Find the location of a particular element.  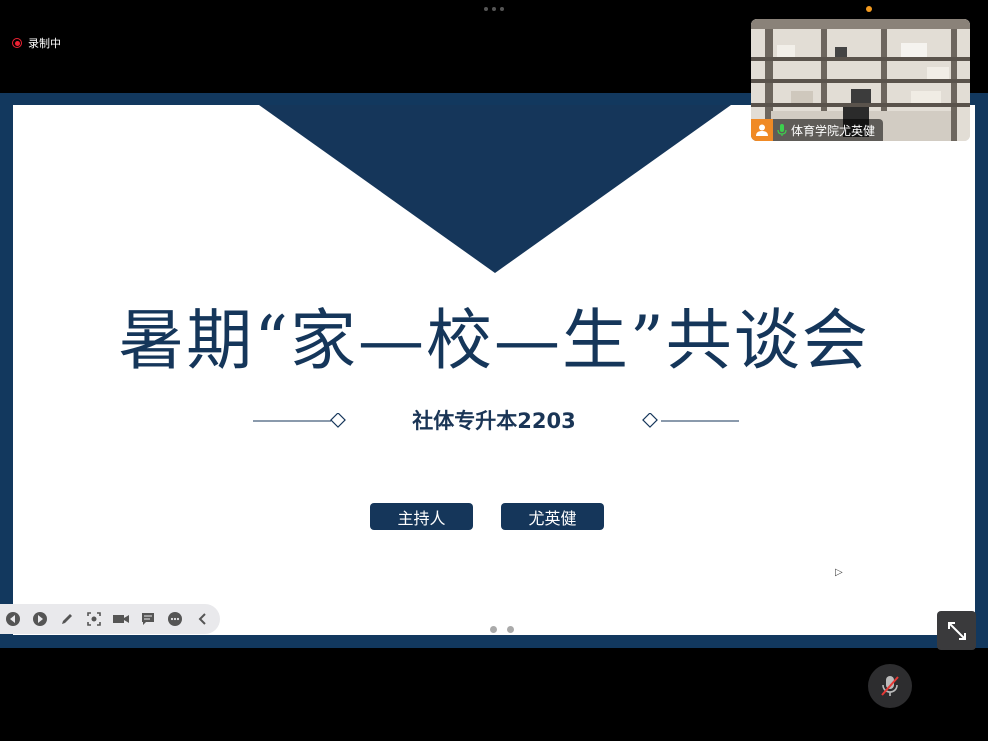

user-avatar-icon is located at coordinates (762, 130).